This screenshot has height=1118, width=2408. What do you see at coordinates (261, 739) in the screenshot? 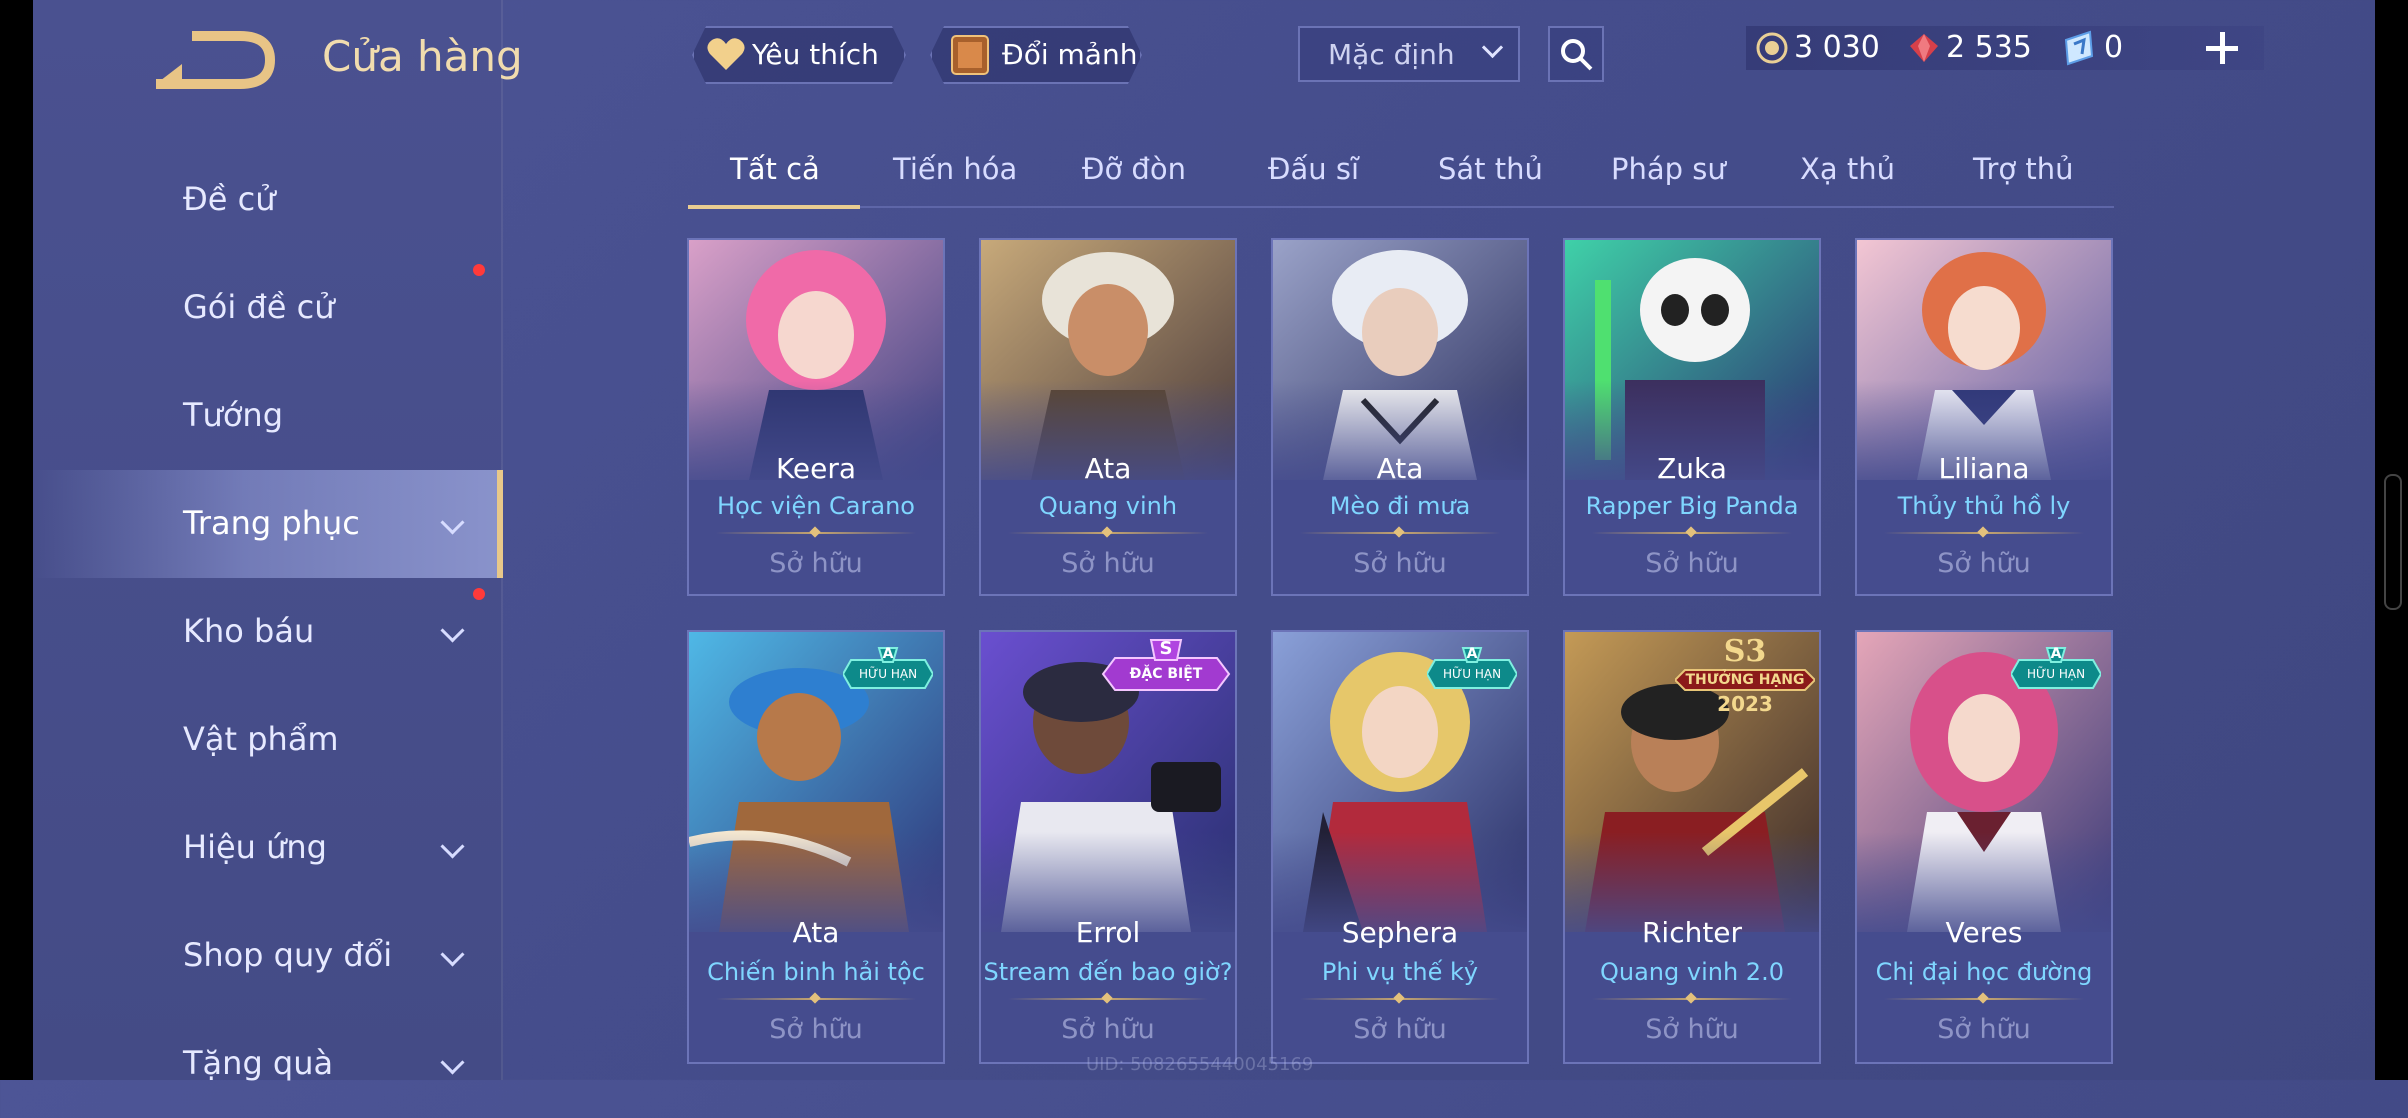
I see `sidebar-item-label: Vật phẩm` at bounding box center [261, 739].